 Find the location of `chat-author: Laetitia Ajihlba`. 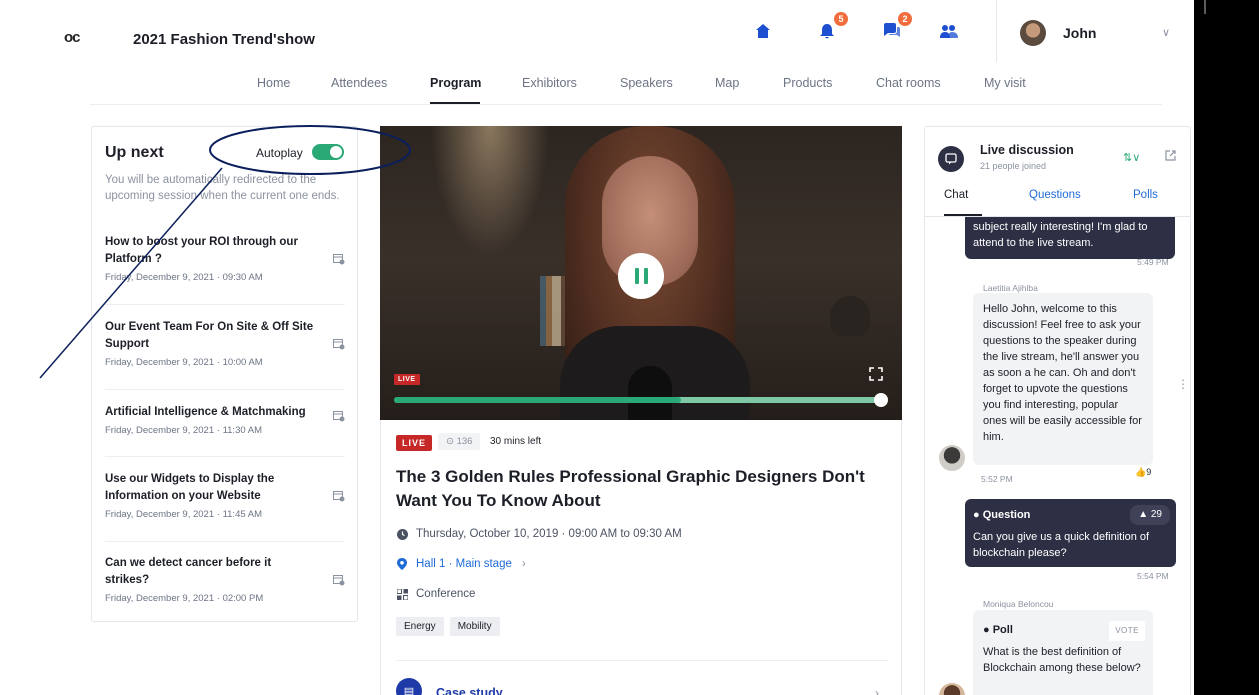

chat-author: Laetitia Ajihlba is located at coordinates (1010, 288).